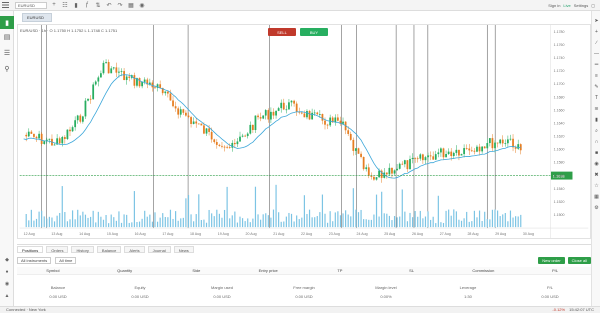 This screenshot has width=600, height=313. Describe the element at coordinates (268, 270) in the screenshot. I see `column-header: Entry price` at that location.